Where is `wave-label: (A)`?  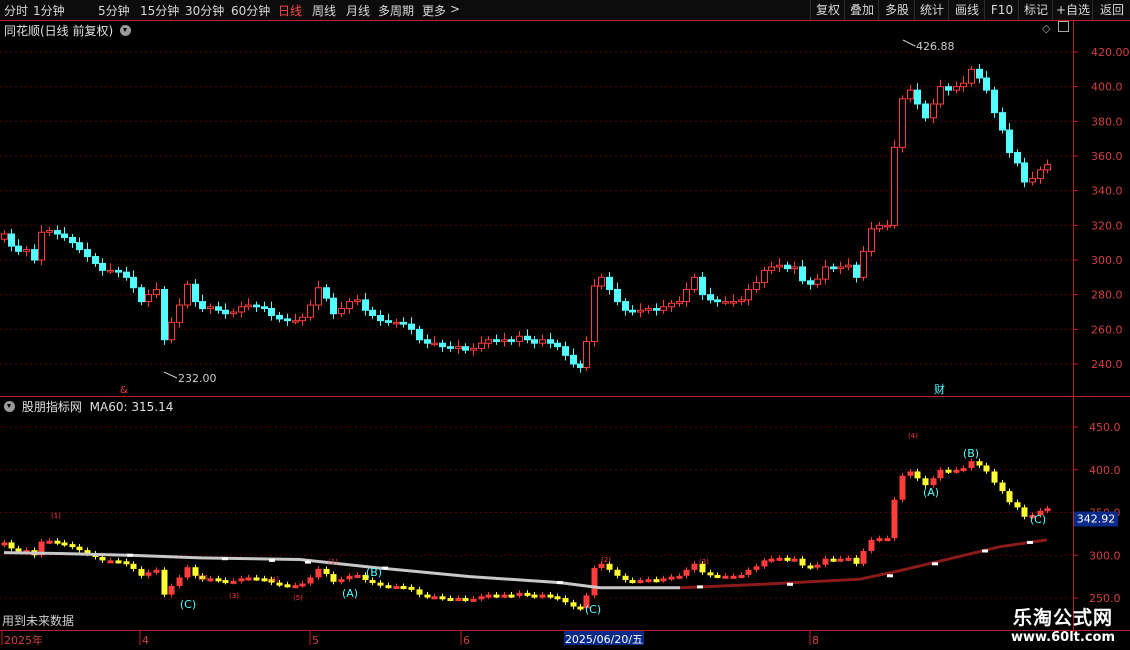
wave-label: (A) is located at coordinates (931, 492).